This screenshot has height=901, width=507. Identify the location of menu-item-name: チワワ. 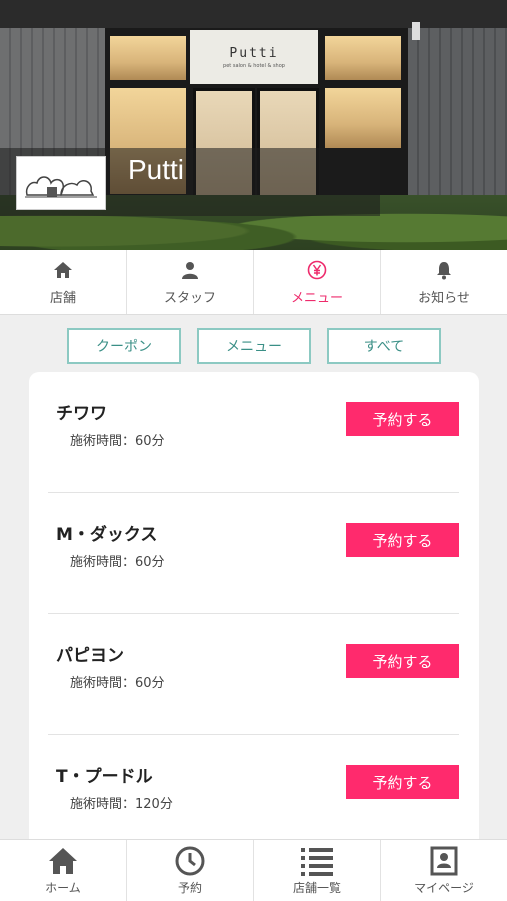
(81, 414).